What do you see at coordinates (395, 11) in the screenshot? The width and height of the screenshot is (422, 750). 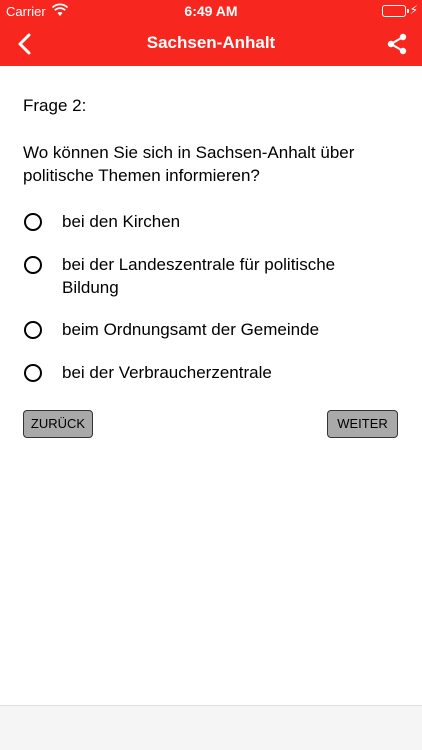 I see `battery-icon` at bounding box center [395, 11].